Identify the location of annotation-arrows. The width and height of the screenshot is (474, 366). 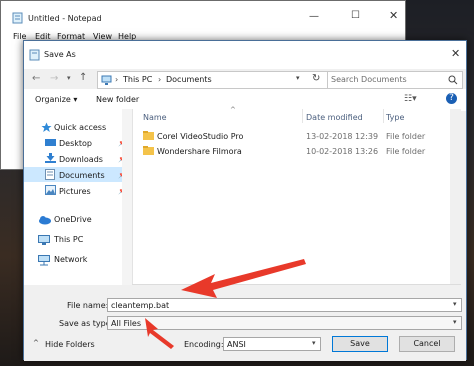
(225, 304).